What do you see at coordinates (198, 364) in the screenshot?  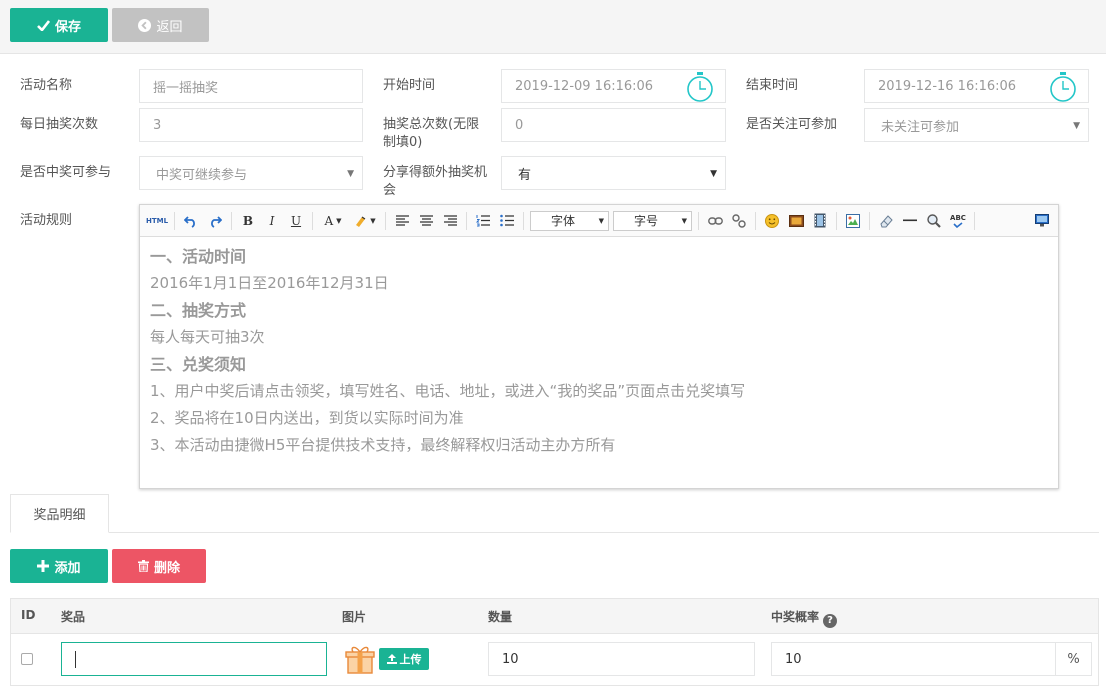 I see `rules-heading-3: 三、兑奖须知` at bounding box center [198, 364].